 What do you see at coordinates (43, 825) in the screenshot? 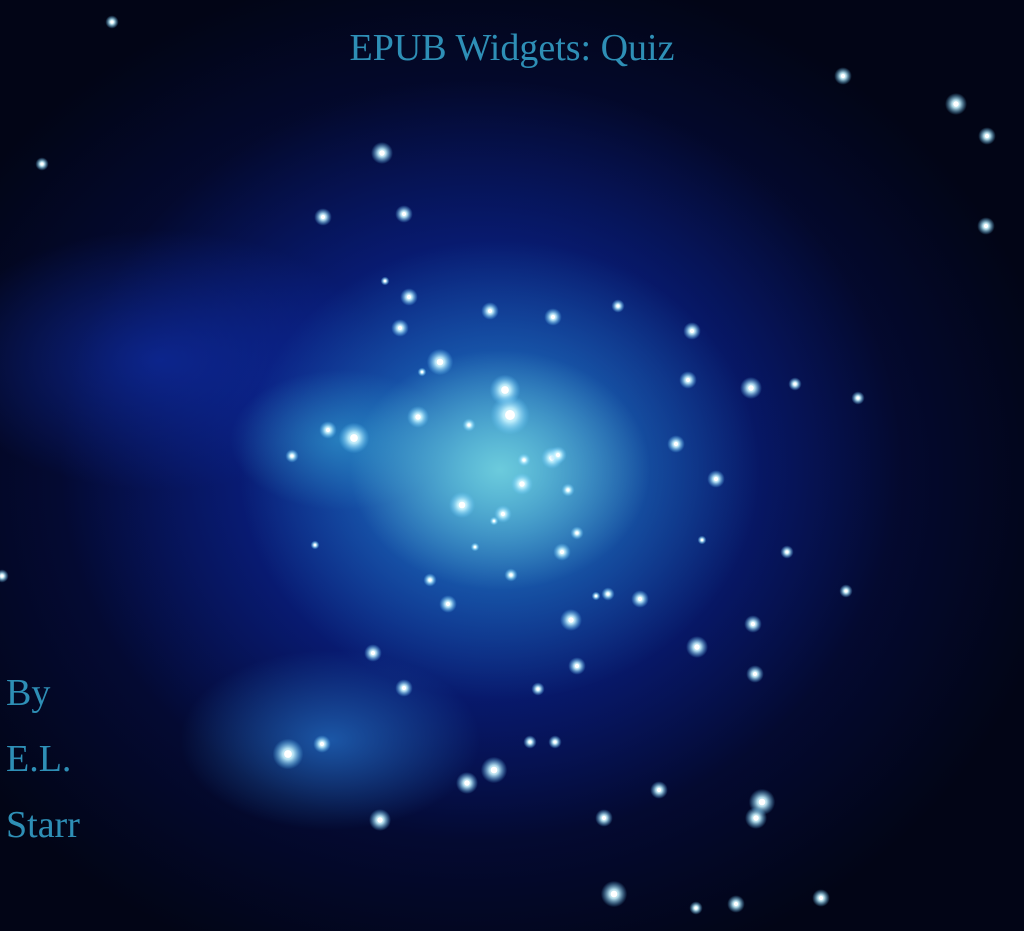
I see `author-line-surname: Starr` at bounding box center [43, 825].